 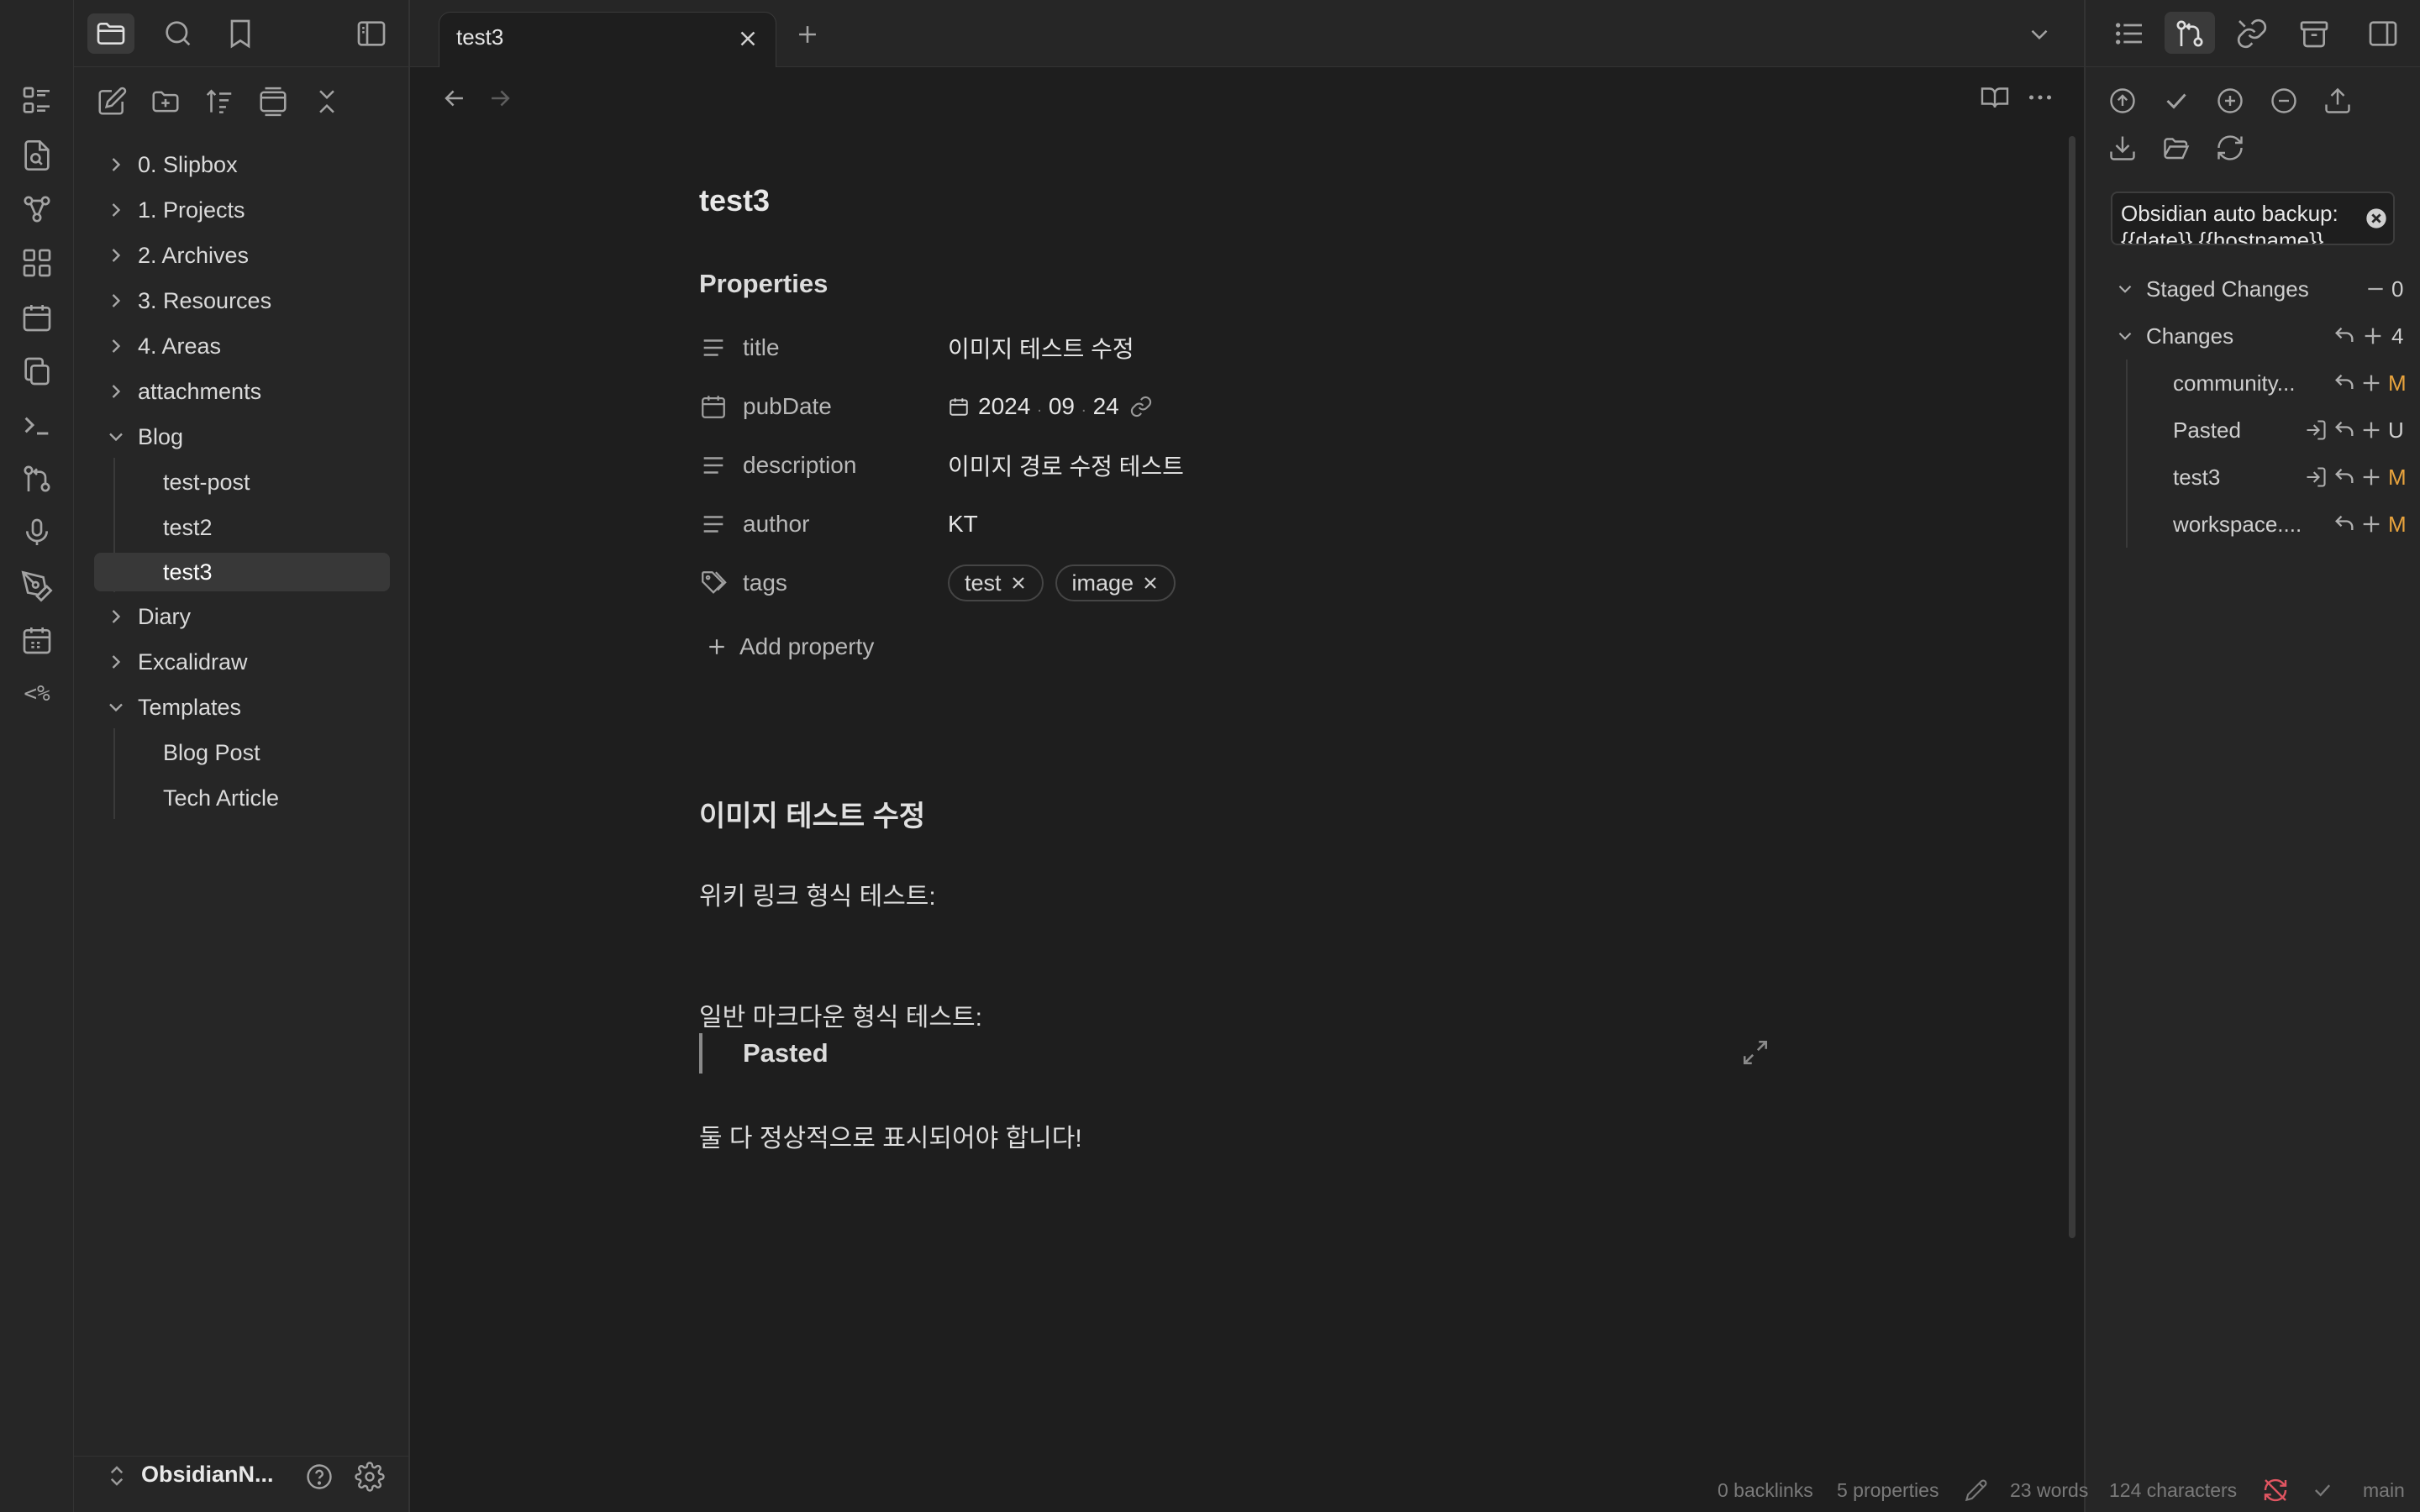 I want to click on file-search-icon, so click(x=37, y=155).